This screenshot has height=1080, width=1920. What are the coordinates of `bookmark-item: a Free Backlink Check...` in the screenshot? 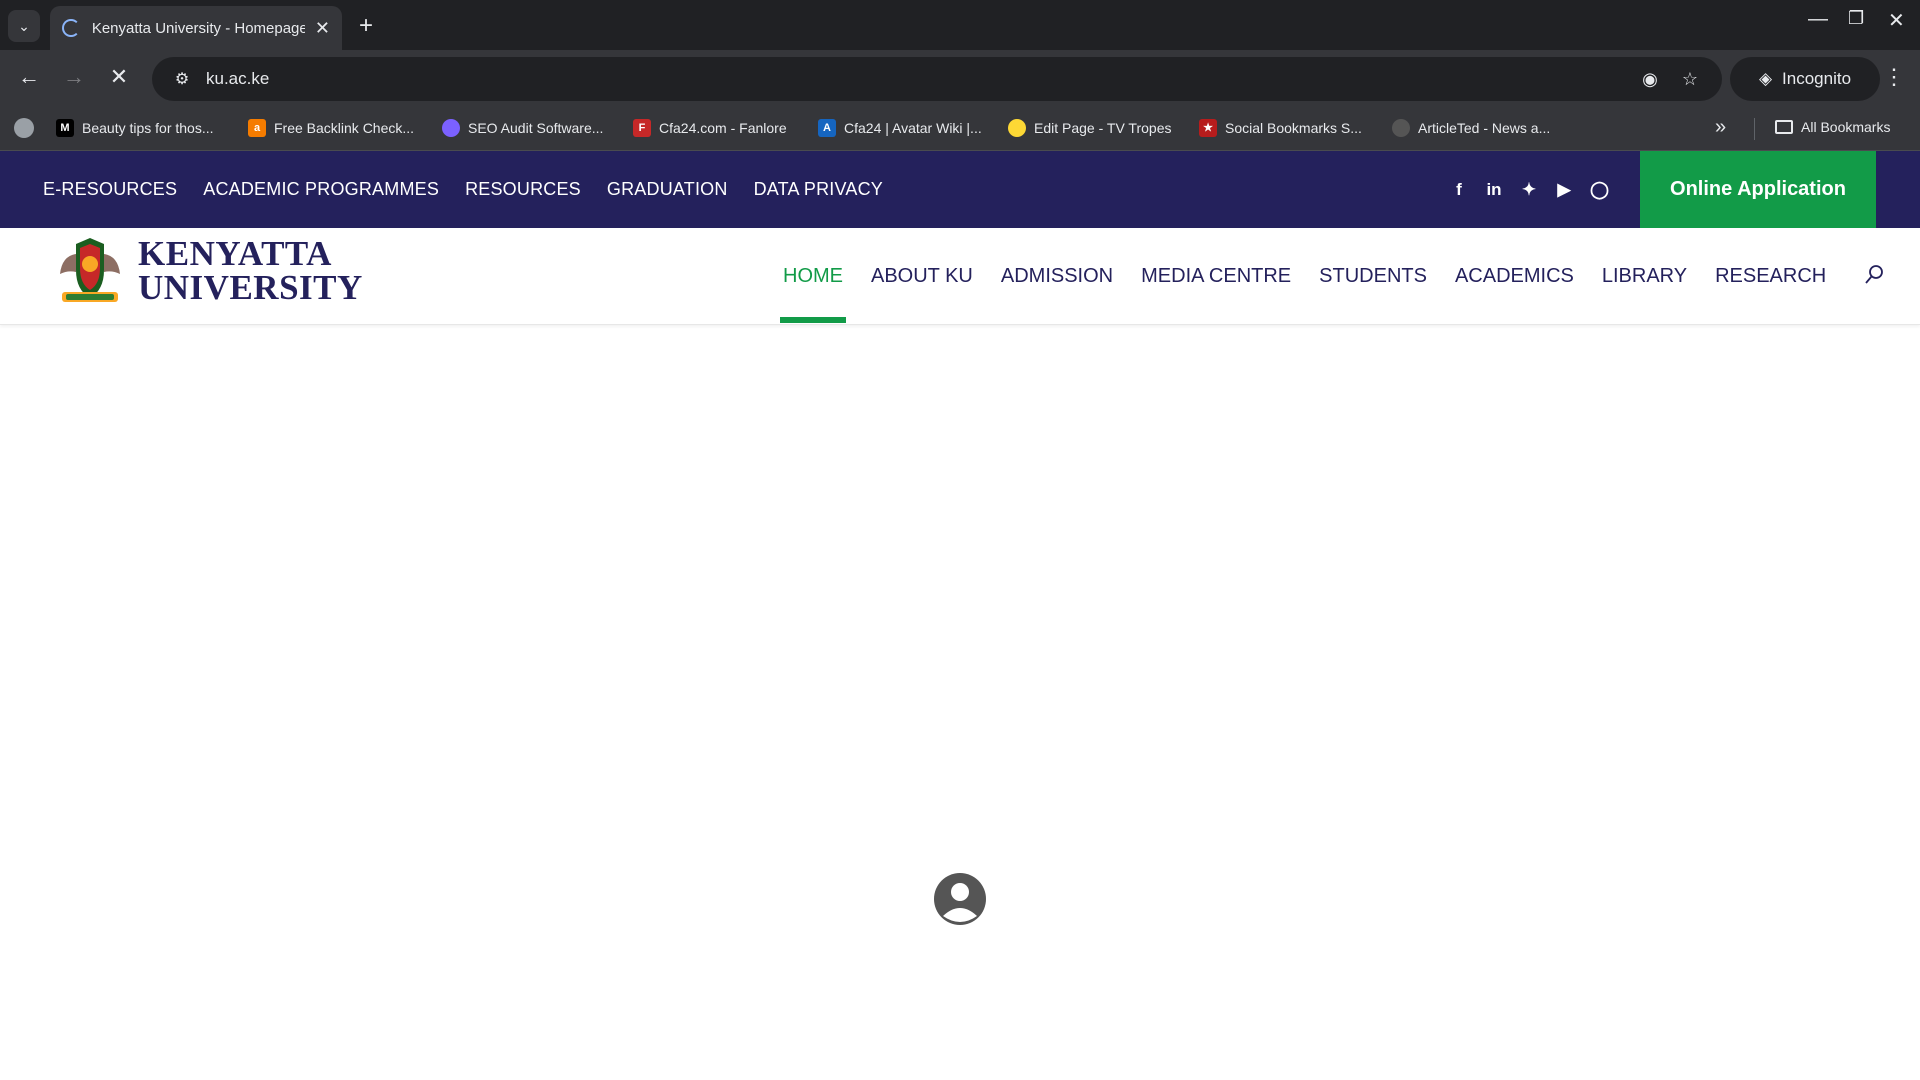 It's located at (331, 128).